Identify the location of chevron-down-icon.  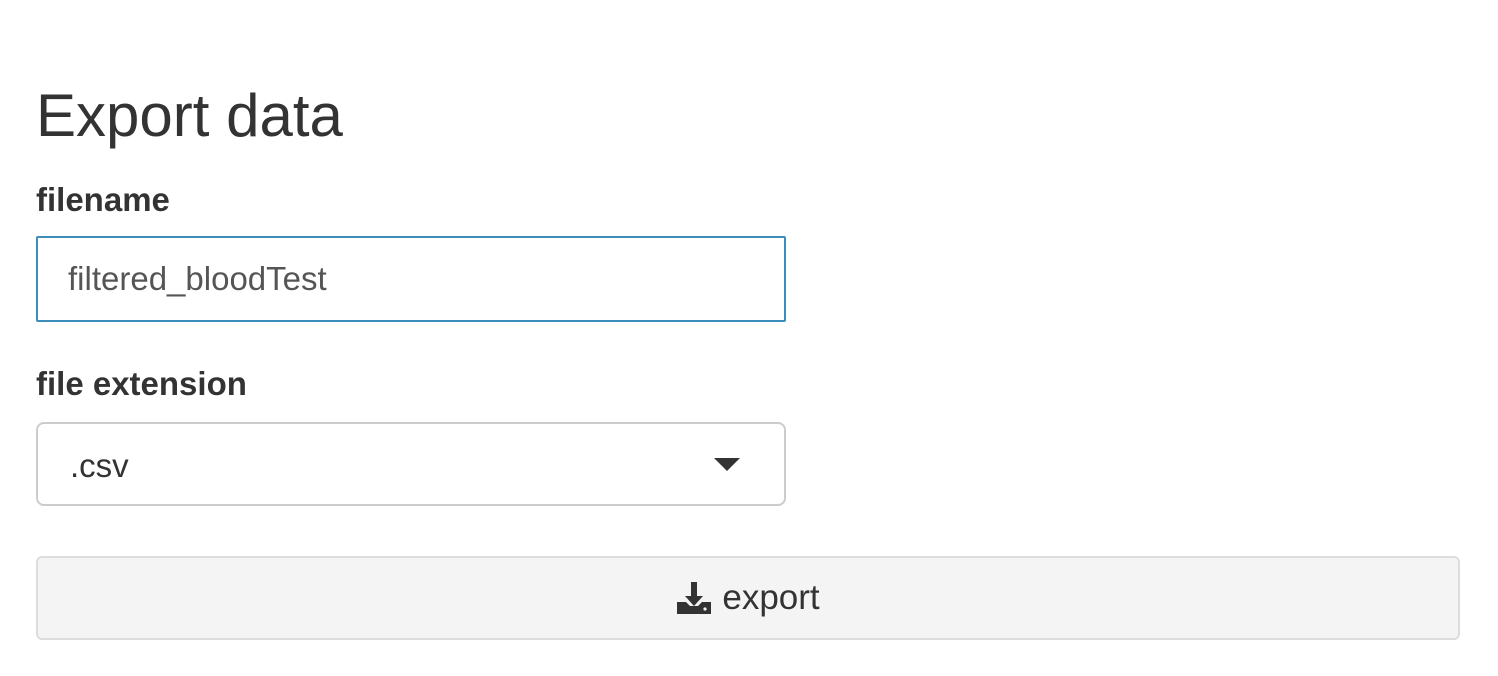
(727, 464).